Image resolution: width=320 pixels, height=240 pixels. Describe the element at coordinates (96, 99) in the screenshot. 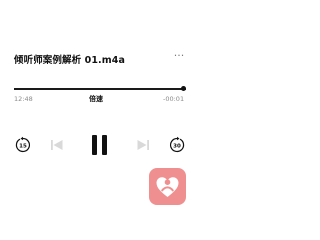

I see `speed-button: 倍速` at that location.